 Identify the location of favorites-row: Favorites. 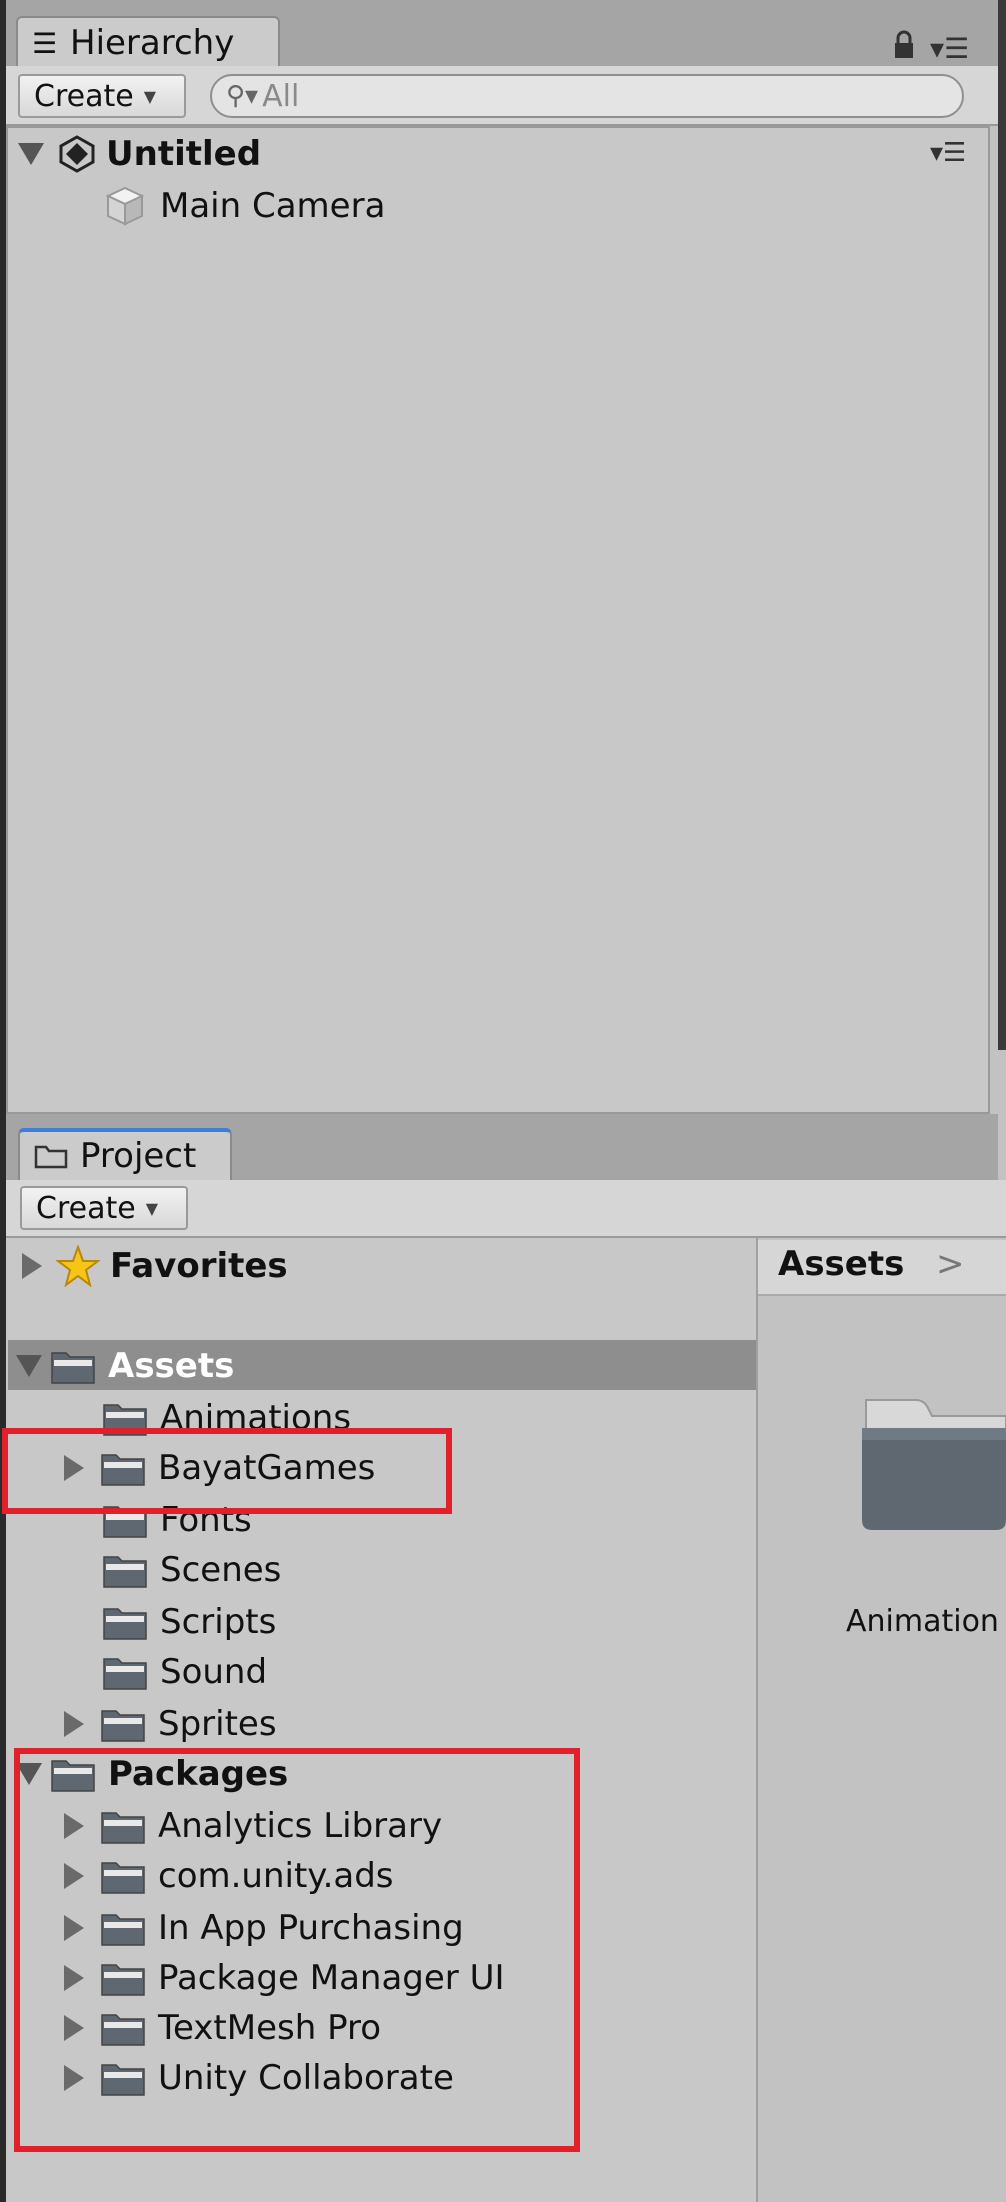
(155, 1266).